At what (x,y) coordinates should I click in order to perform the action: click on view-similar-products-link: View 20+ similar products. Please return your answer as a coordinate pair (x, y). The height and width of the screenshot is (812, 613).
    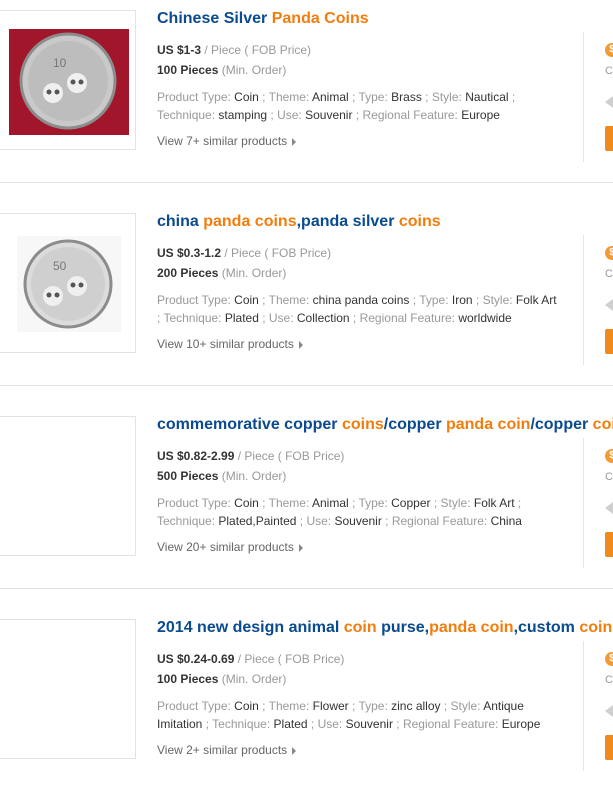
    Looking at the image, I should click on (230, 547).